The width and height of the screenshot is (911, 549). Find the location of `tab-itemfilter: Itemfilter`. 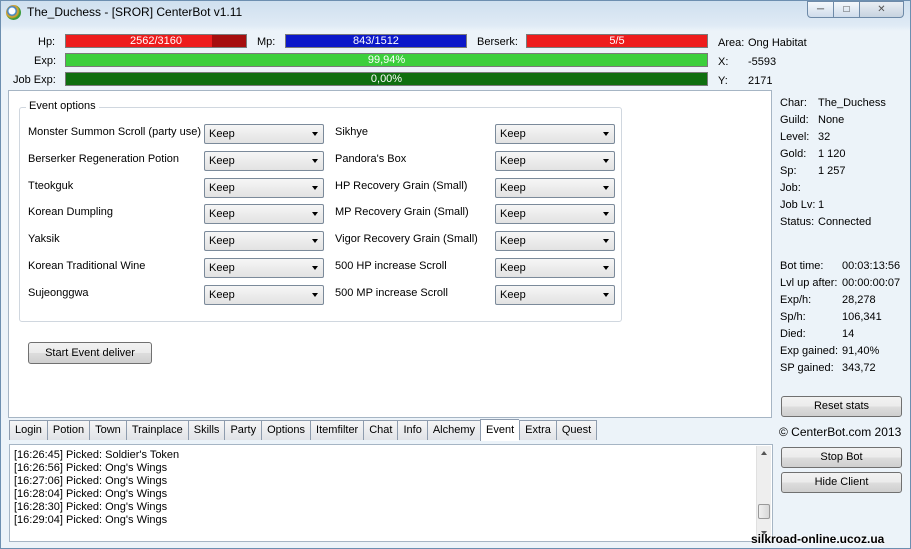

tab-itemfilter: Itemfilter is located at coordinates (337, 430).